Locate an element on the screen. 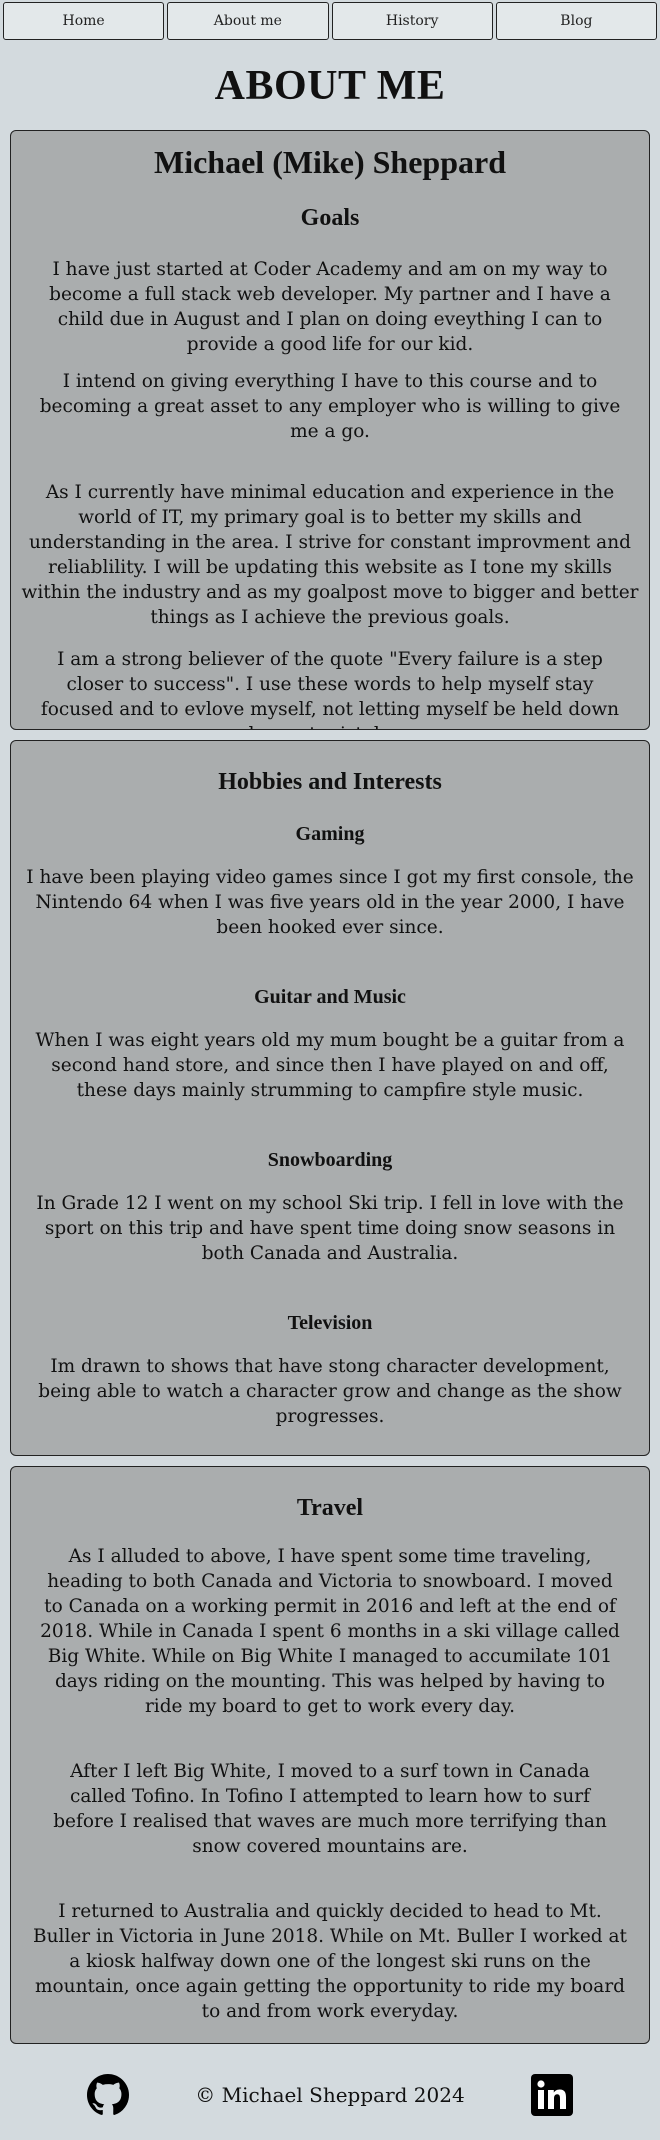 This screenshot has width=660, height=2140. travel-heading: Travel is located at coordinates (330, 1508).